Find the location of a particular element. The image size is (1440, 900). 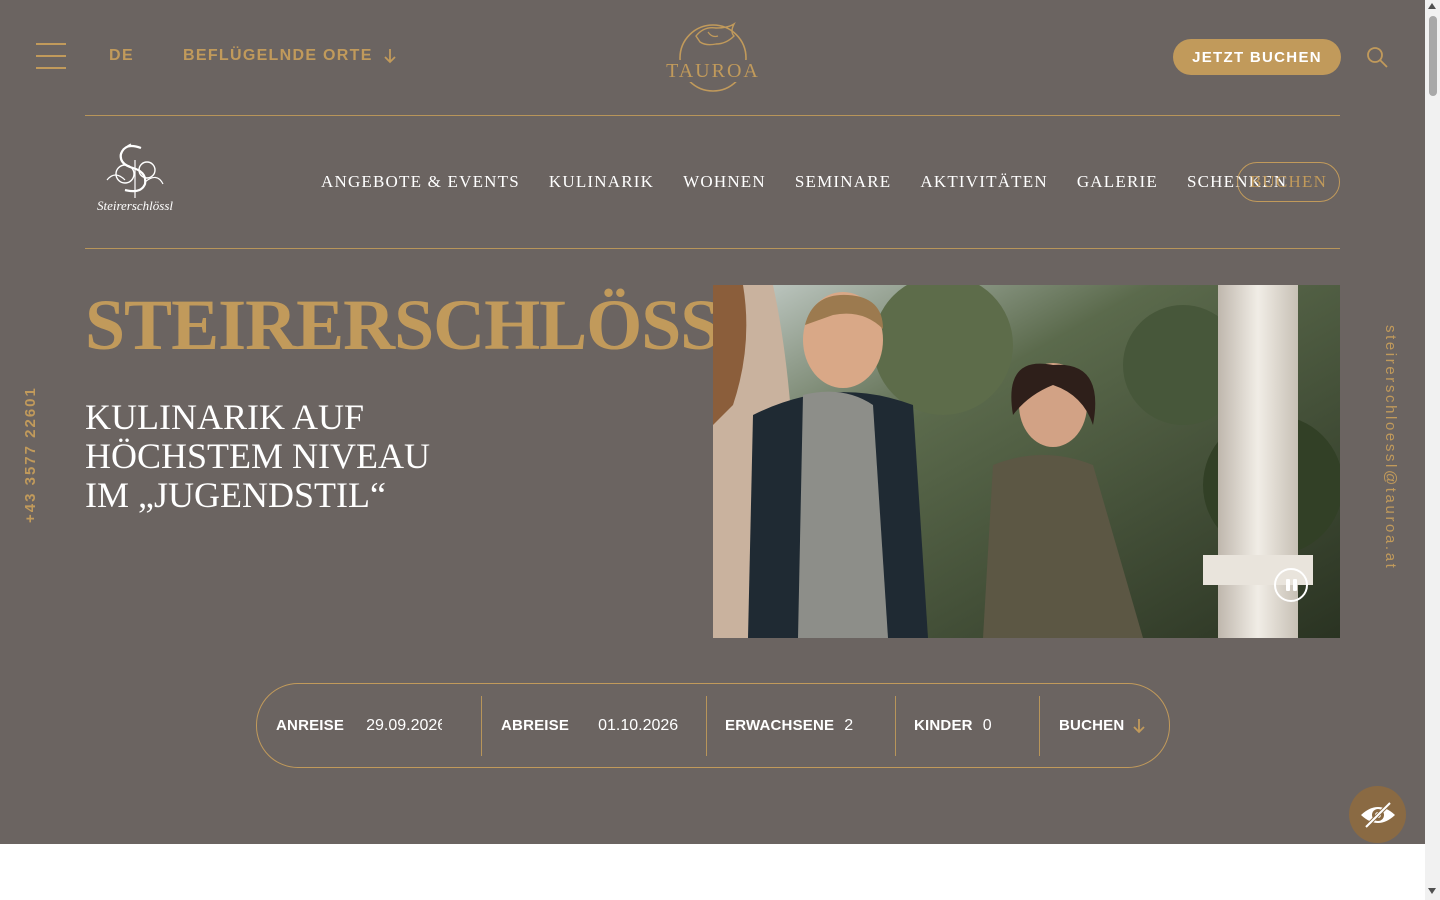

adults-input: 2 is located at coordinates (848, 726).